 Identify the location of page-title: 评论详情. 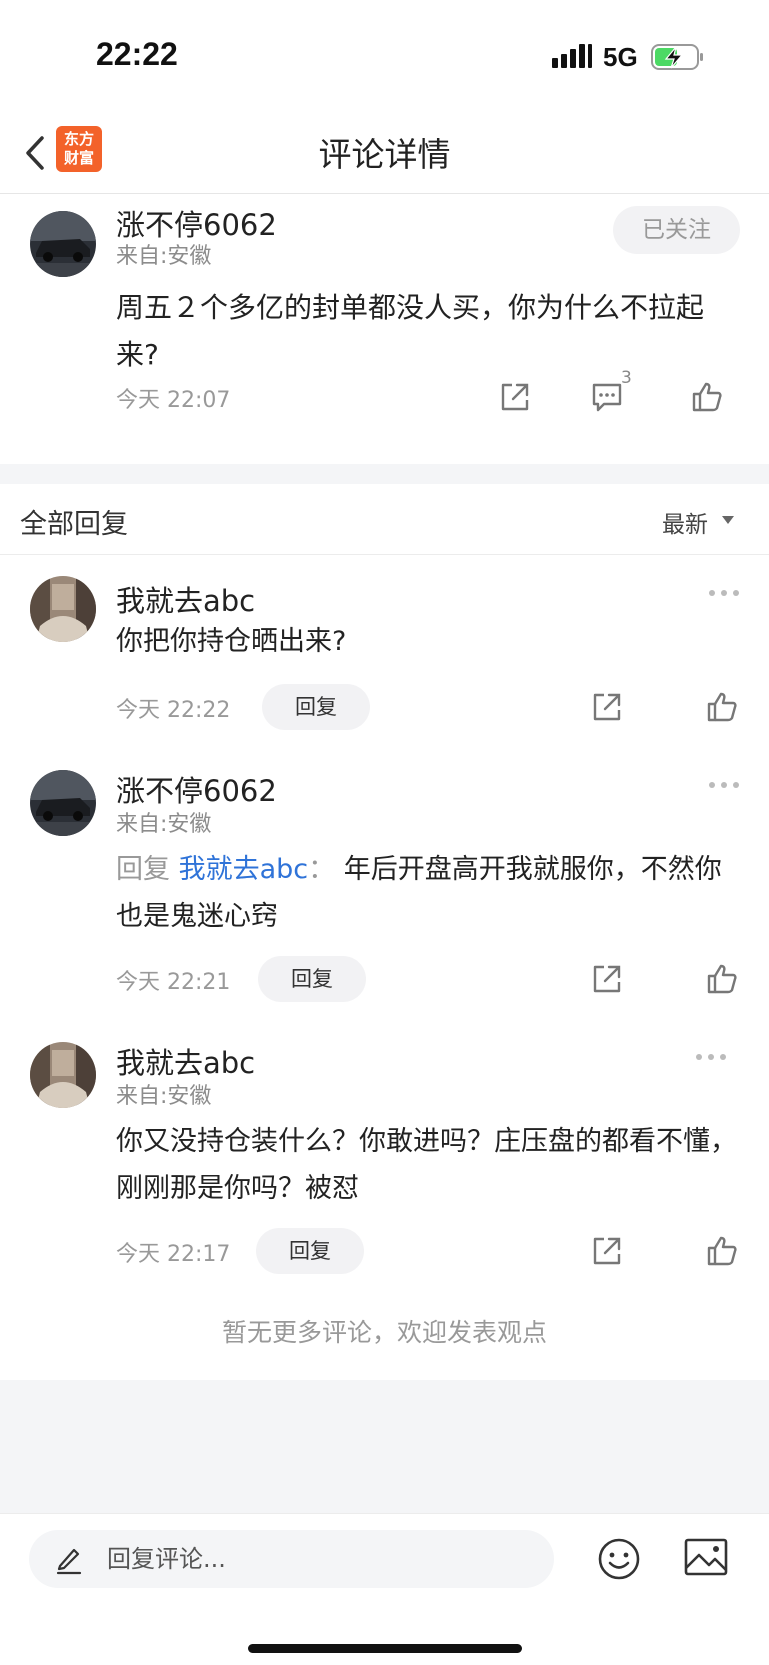
(384, 154).